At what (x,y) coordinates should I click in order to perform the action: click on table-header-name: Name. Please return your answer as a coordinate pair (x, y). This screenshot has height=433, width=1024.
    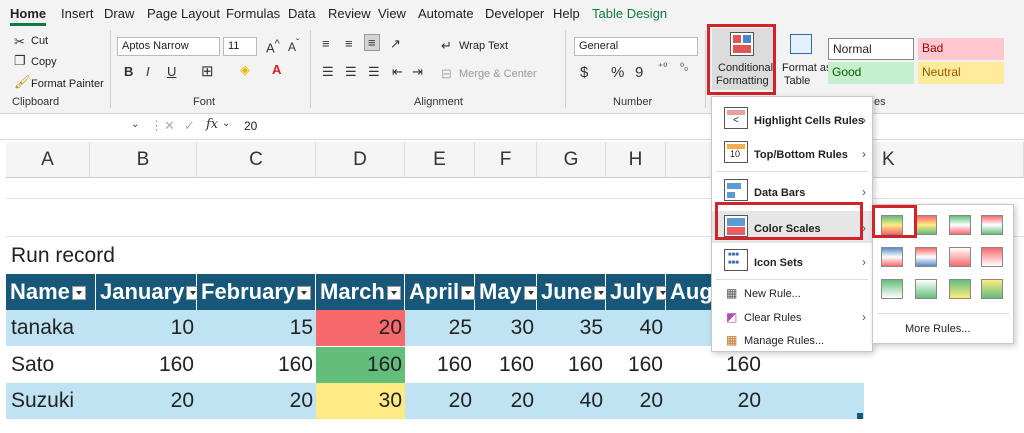
    Looking at the image, I should click on (51, 292).